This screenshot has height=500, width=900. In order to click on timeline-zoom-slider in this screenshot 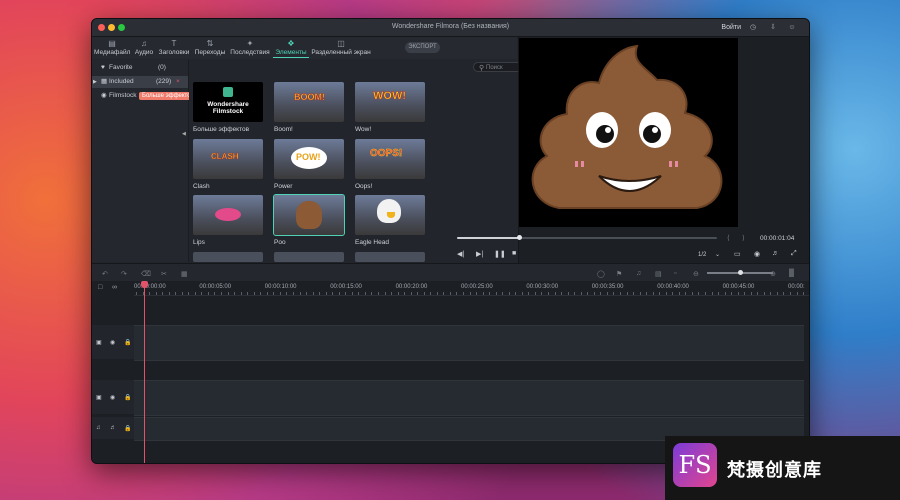, I will do `click(740, 272)`.